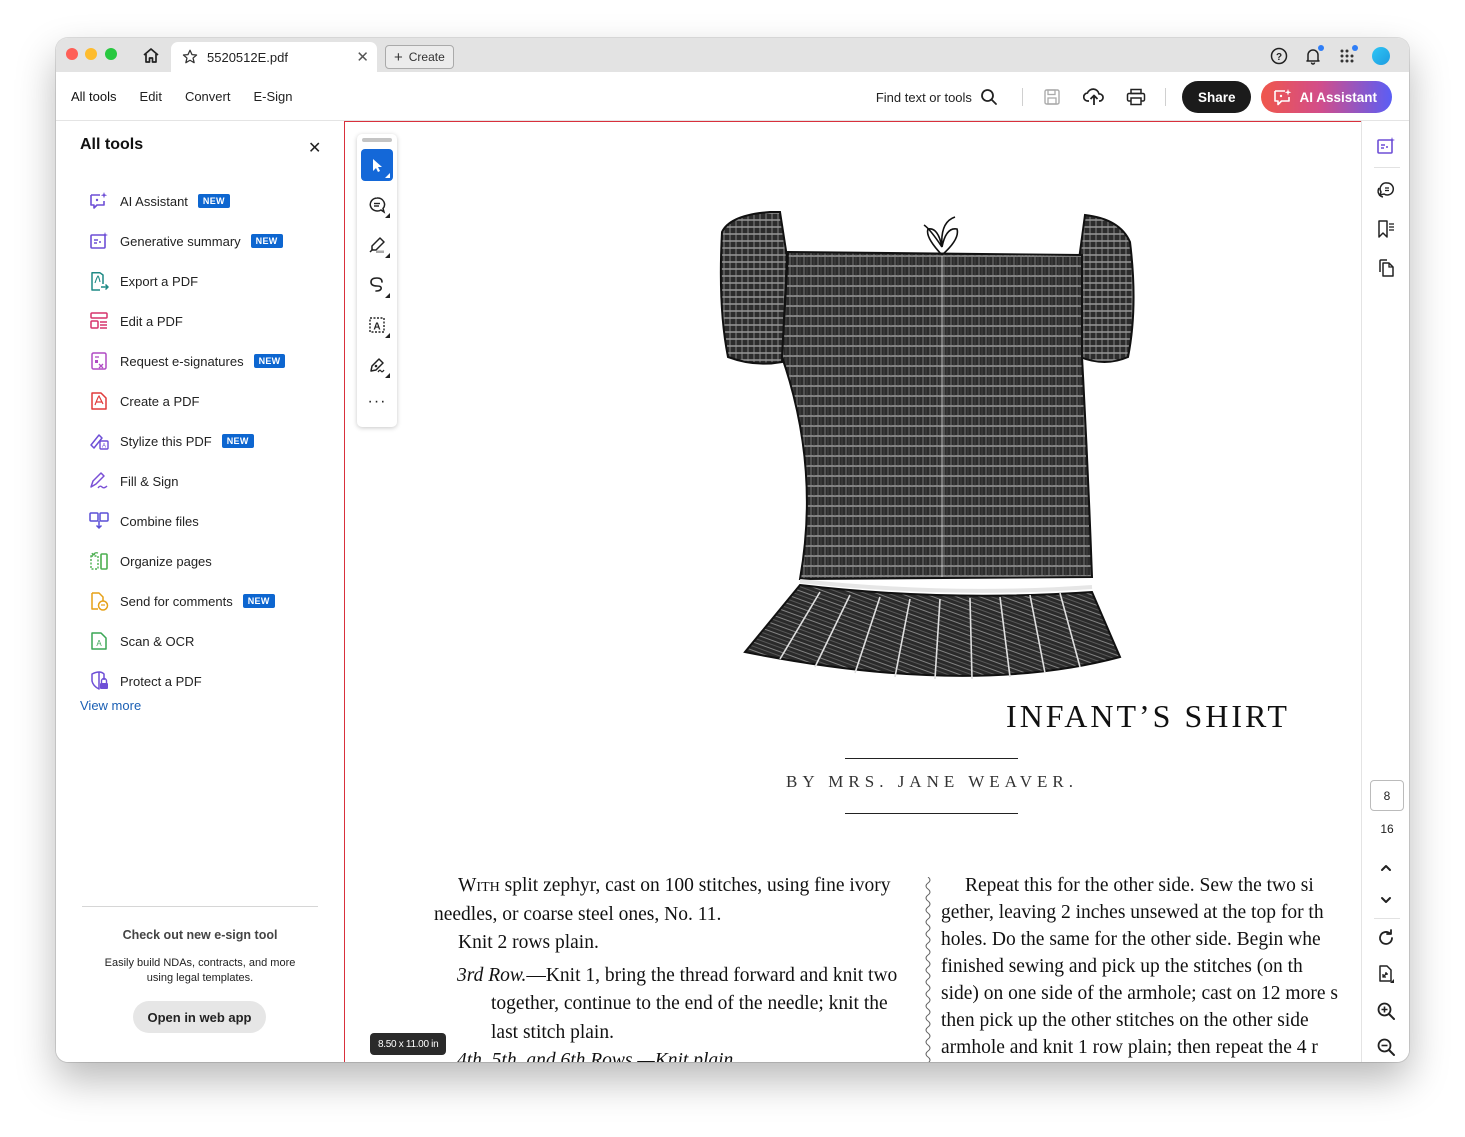 Image resolution: width=1465 pixels, height=1137 pixels. Describe the element at coordinates (110, 705) in the screenshot. I see `view-more-link: View more` at that location.